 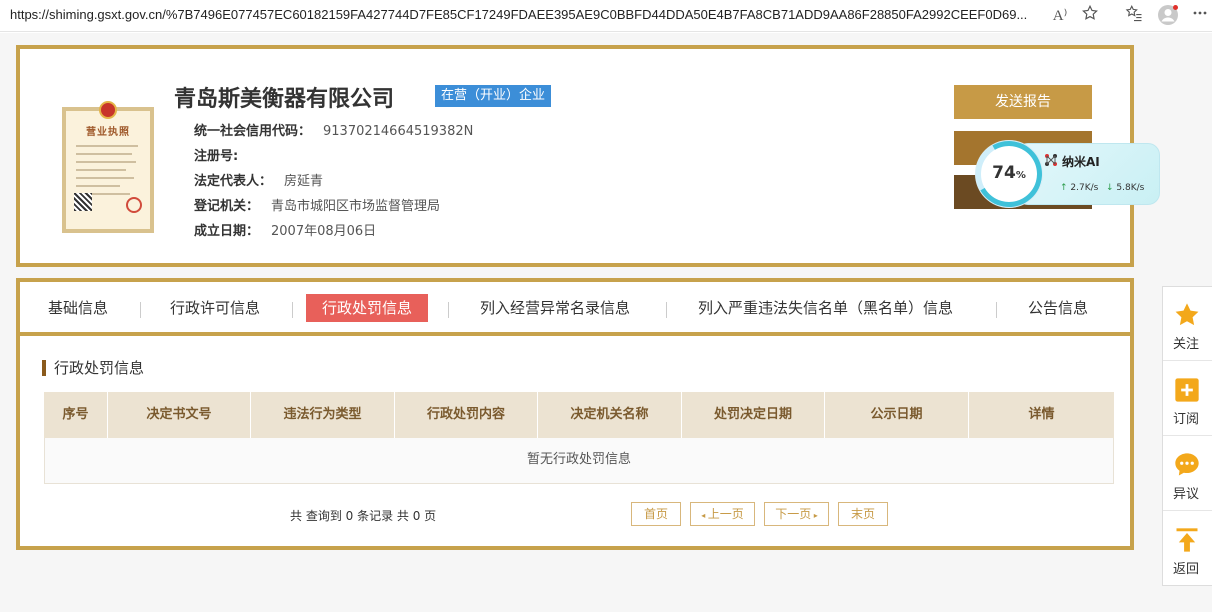 What do you see at coordinates (1058, 308) in the screenshot?
I see `tab-announcements: 公告信息` at bounding box center [1058, 308].